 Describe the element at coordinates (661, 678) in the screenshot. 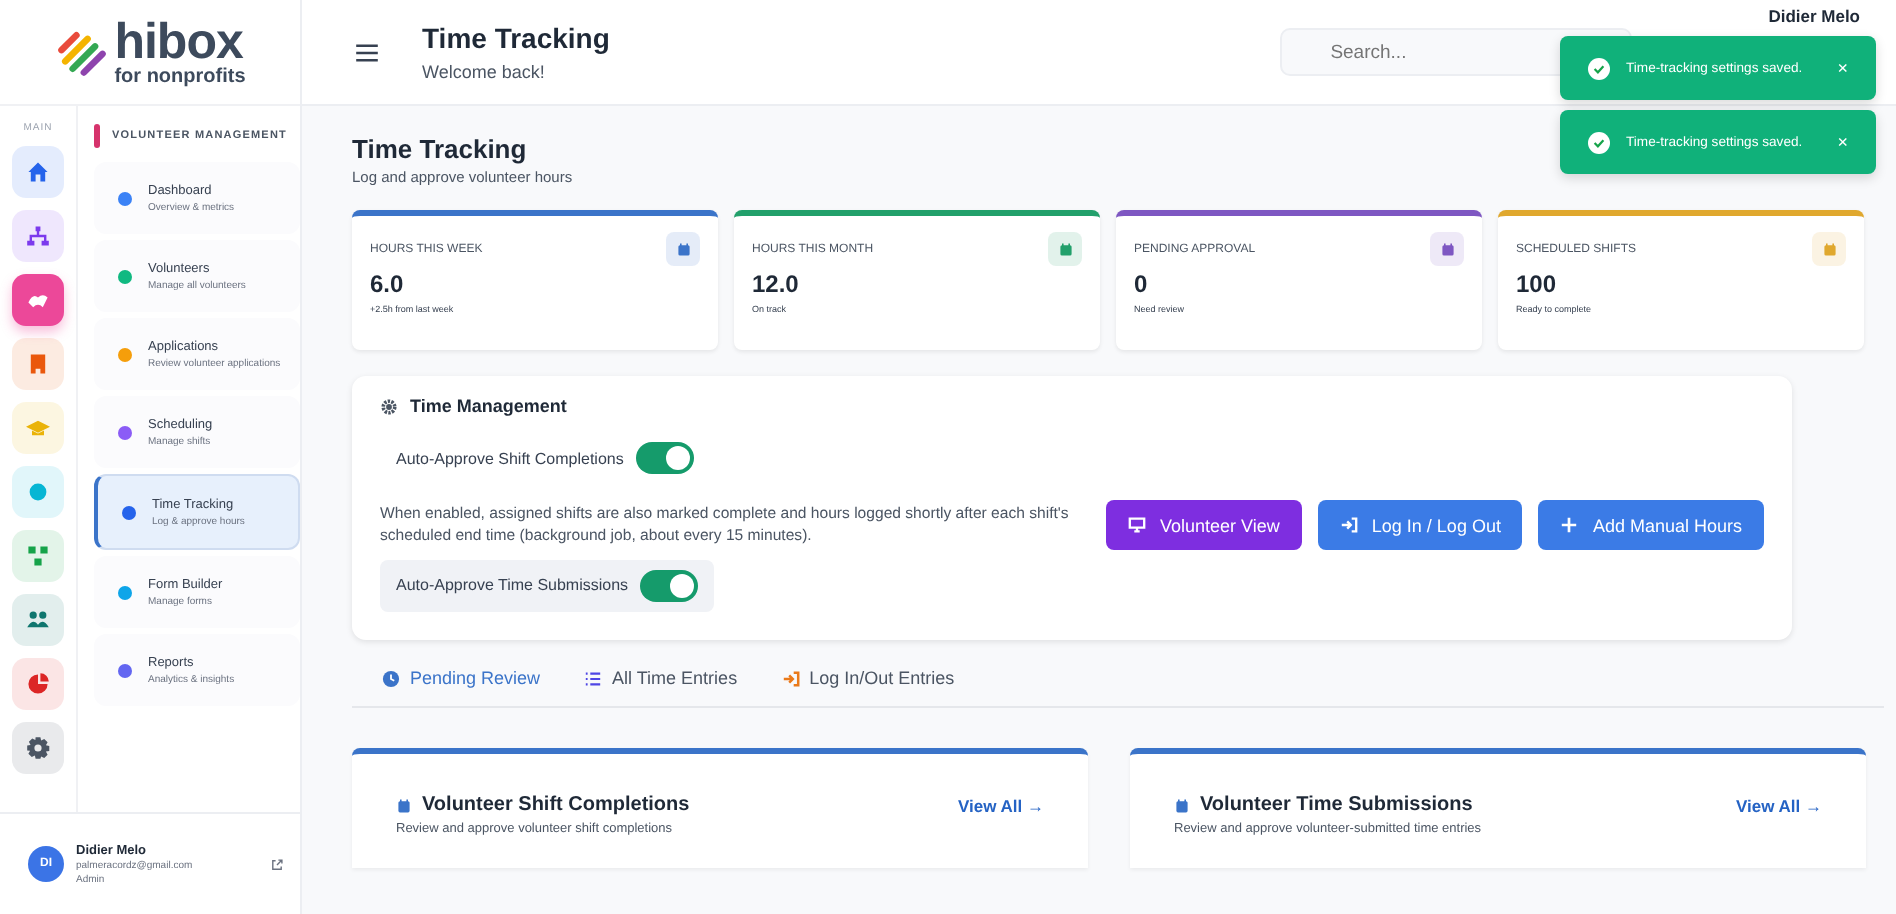

I see `tab: All Time Entries` at that location.